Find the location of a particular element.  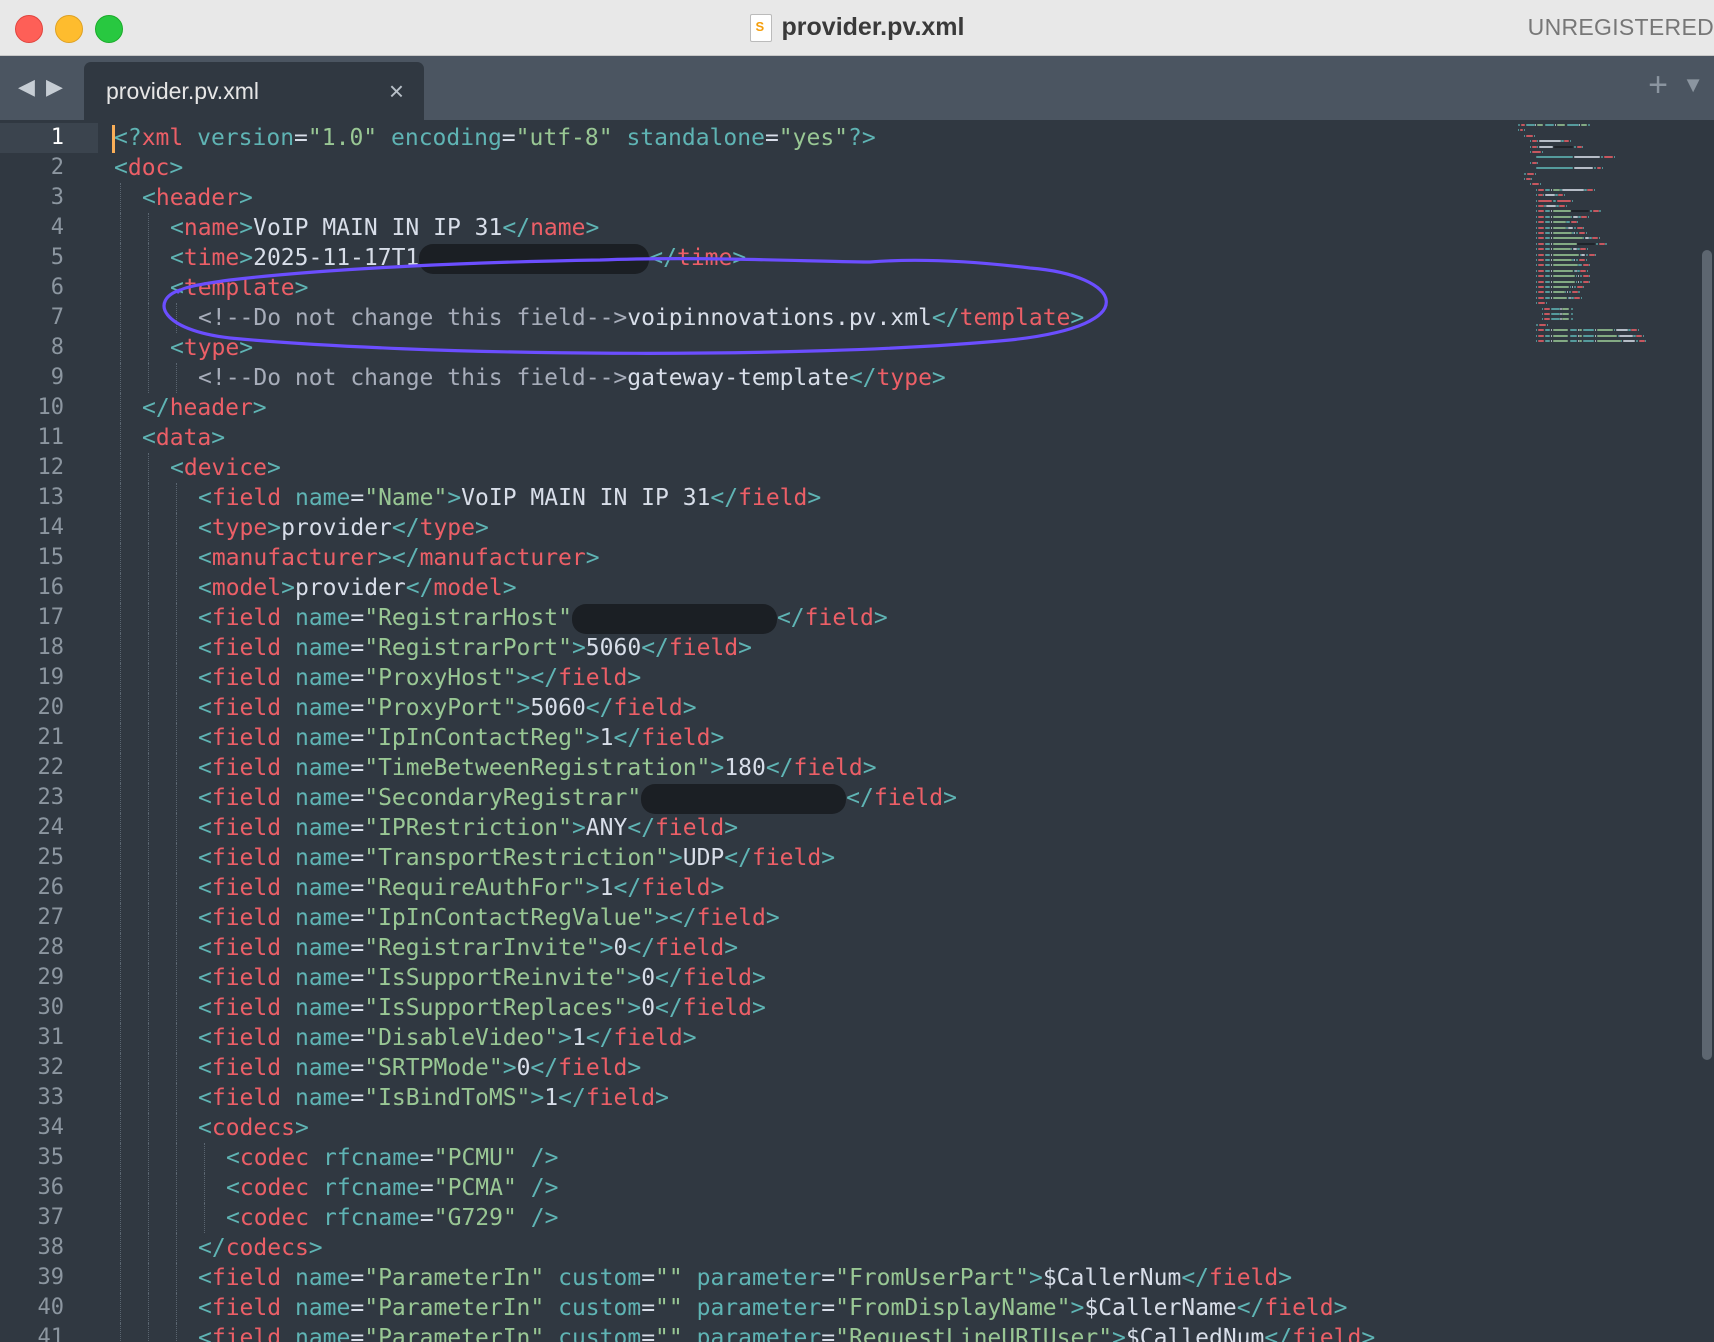

code-line: <codec rfcname="G729" /> is located at coordinates (392, 1218).